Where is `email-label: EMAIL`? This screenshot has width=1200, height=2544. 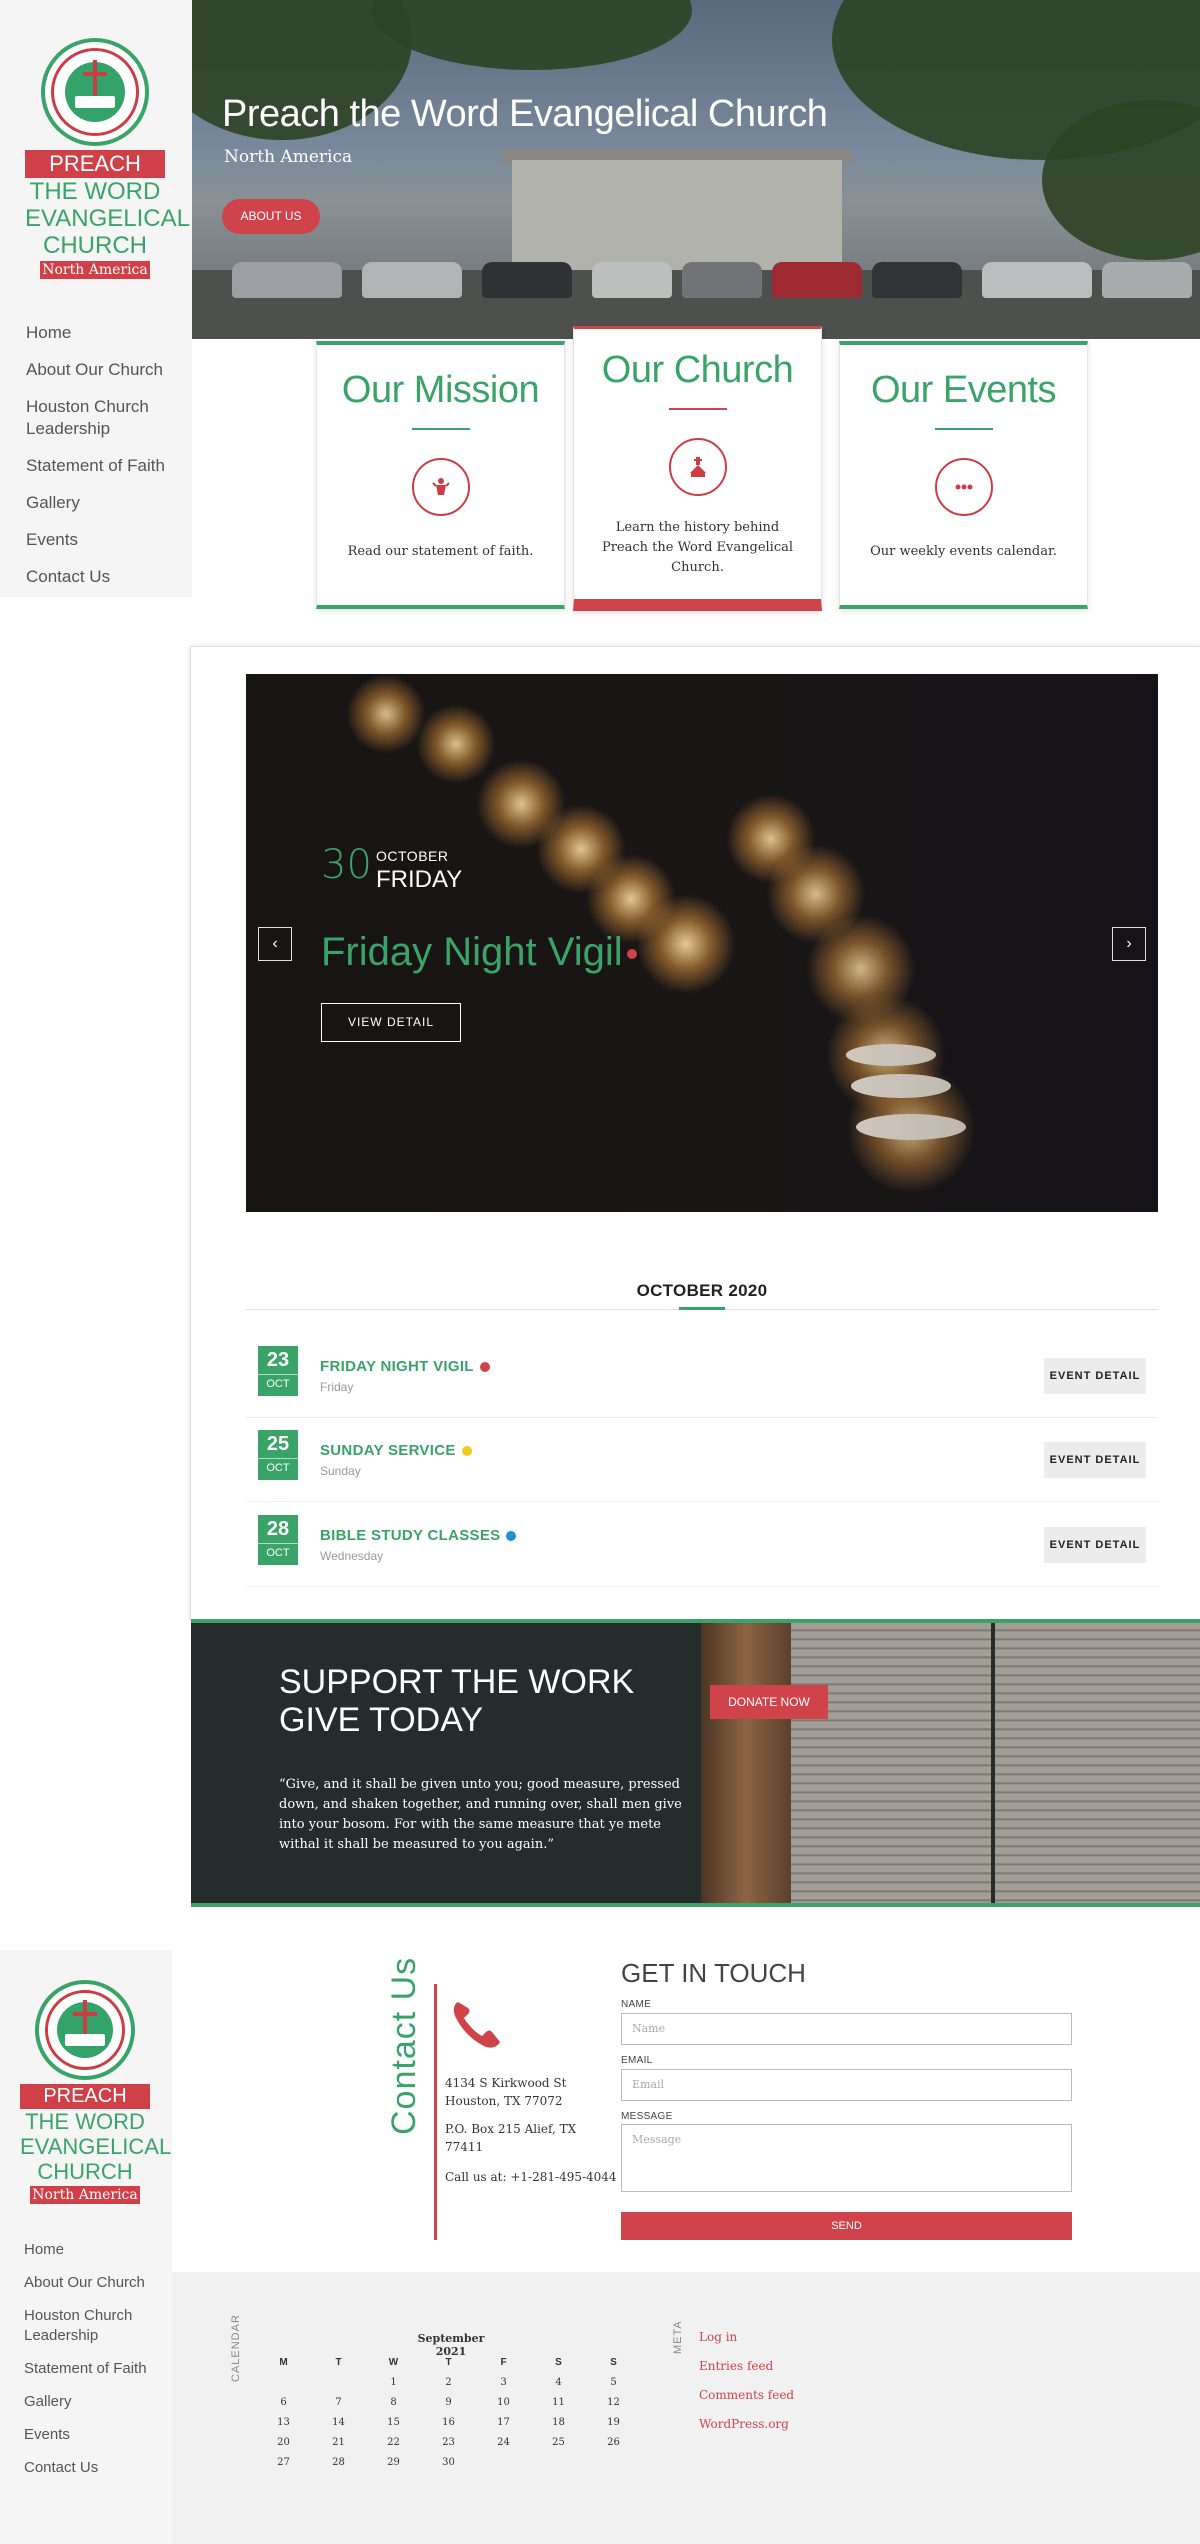
email-label: EMAIL is located at coordinates (637, 2060).